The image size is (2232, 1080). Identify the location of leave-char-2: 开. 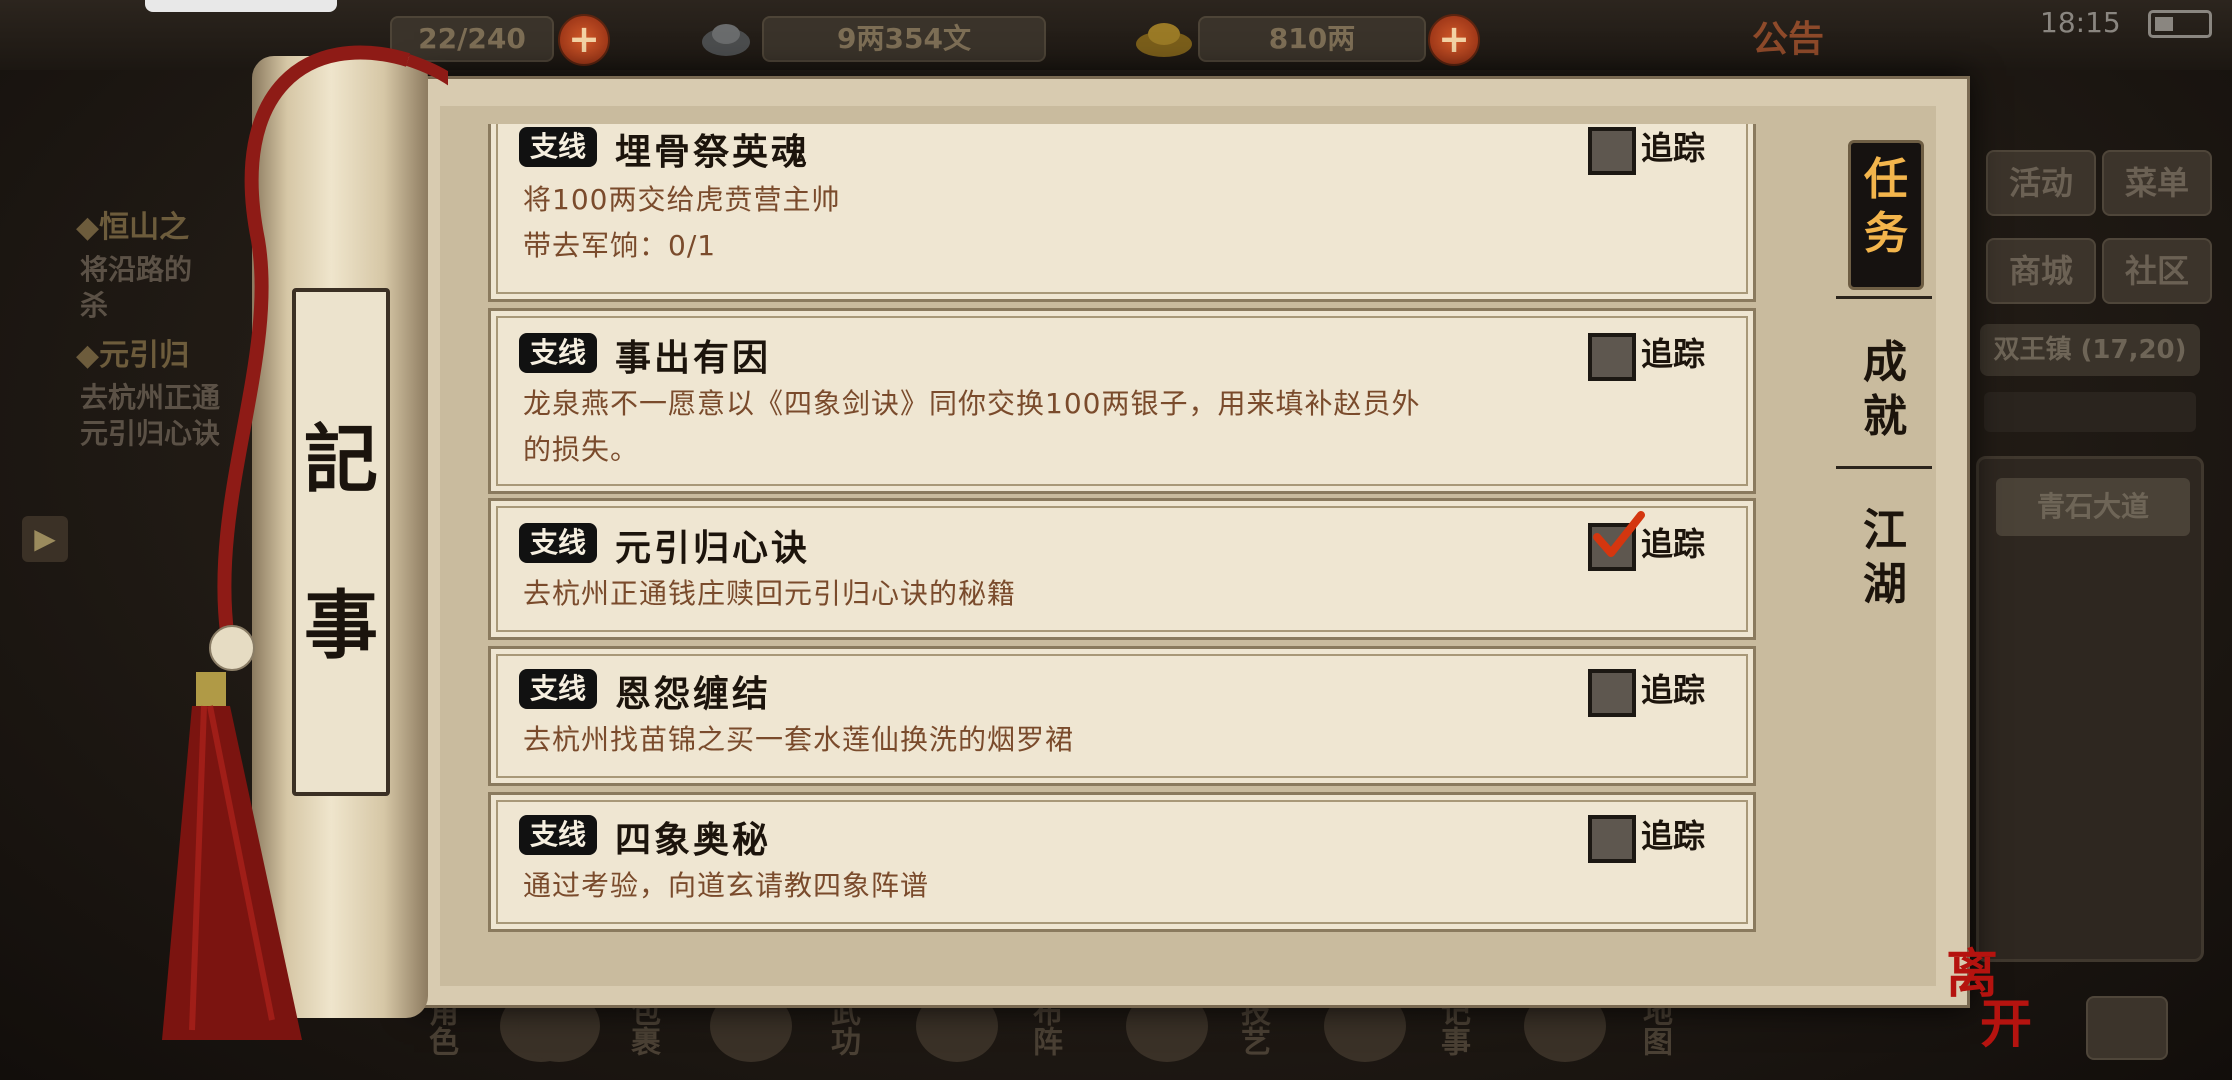
(2006, 1024).